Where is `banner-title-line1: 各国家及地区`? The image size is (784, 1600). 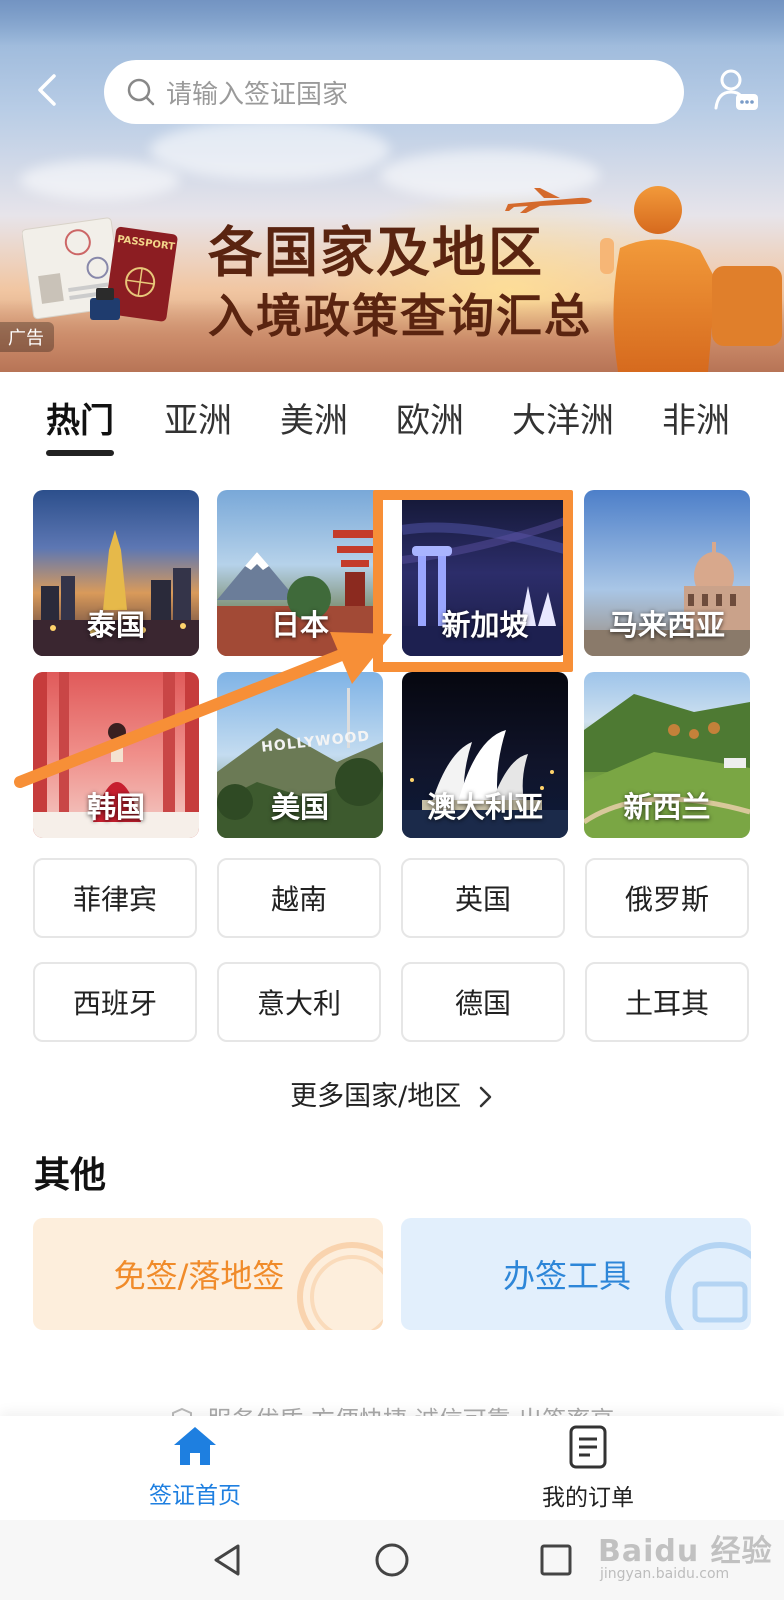
banner-title-line1: 各国家及地区 is located at coordinates (376, 252).